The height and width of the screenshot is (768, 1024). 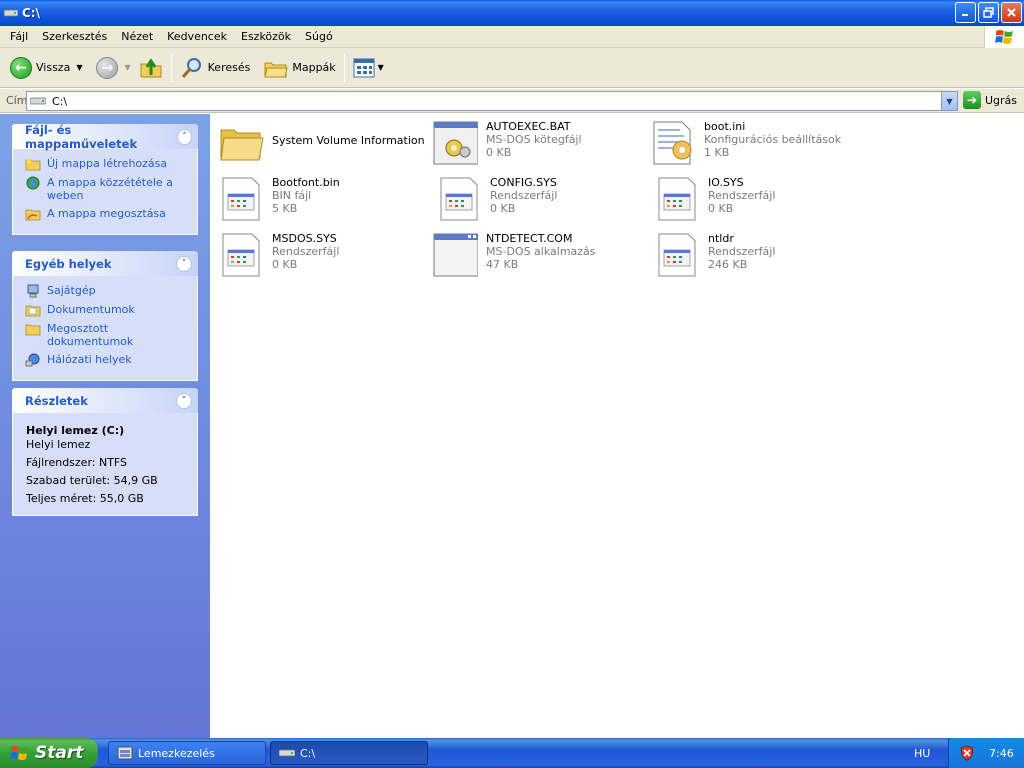 I want to click on place-label: Hálózati helyek, so click(x=89, y=359).